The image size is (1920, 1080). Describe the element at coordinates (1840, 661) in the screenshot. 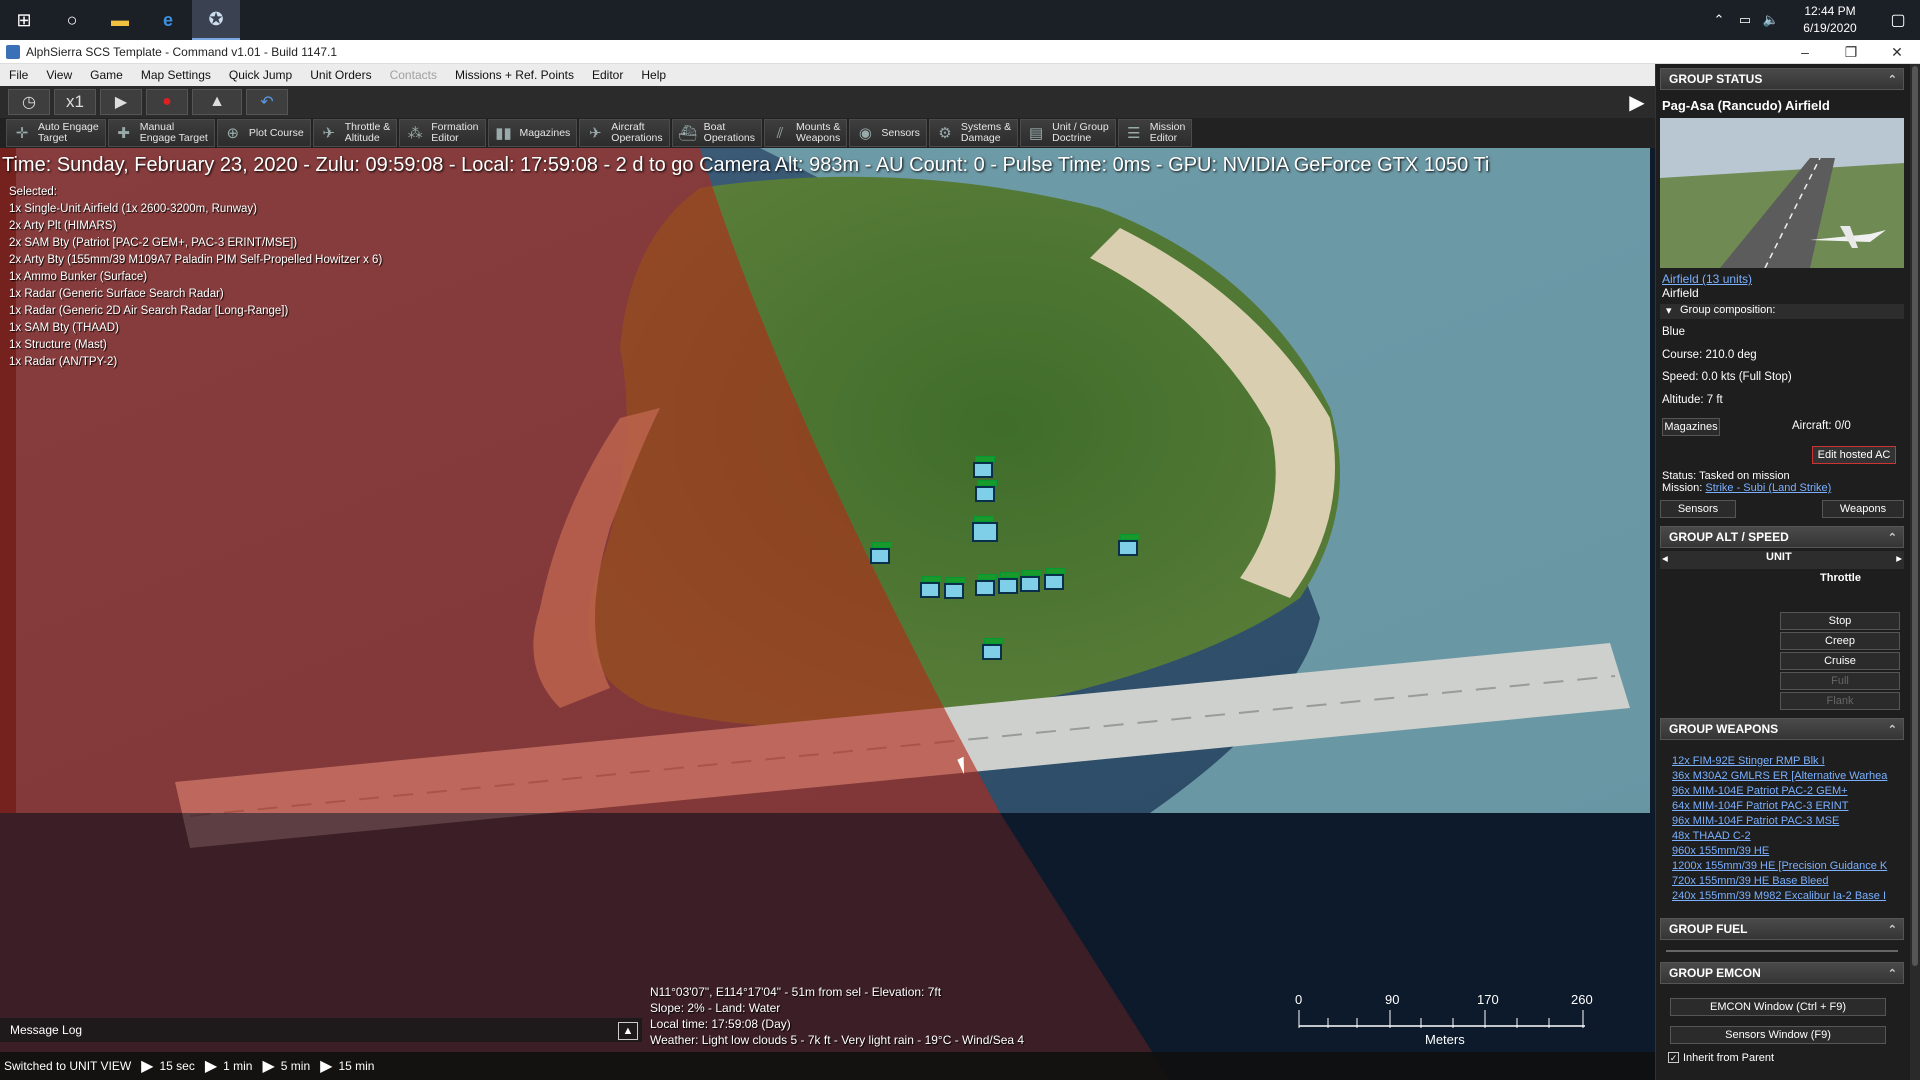

I see `throttle-cruise-button: Cruise` at that location.